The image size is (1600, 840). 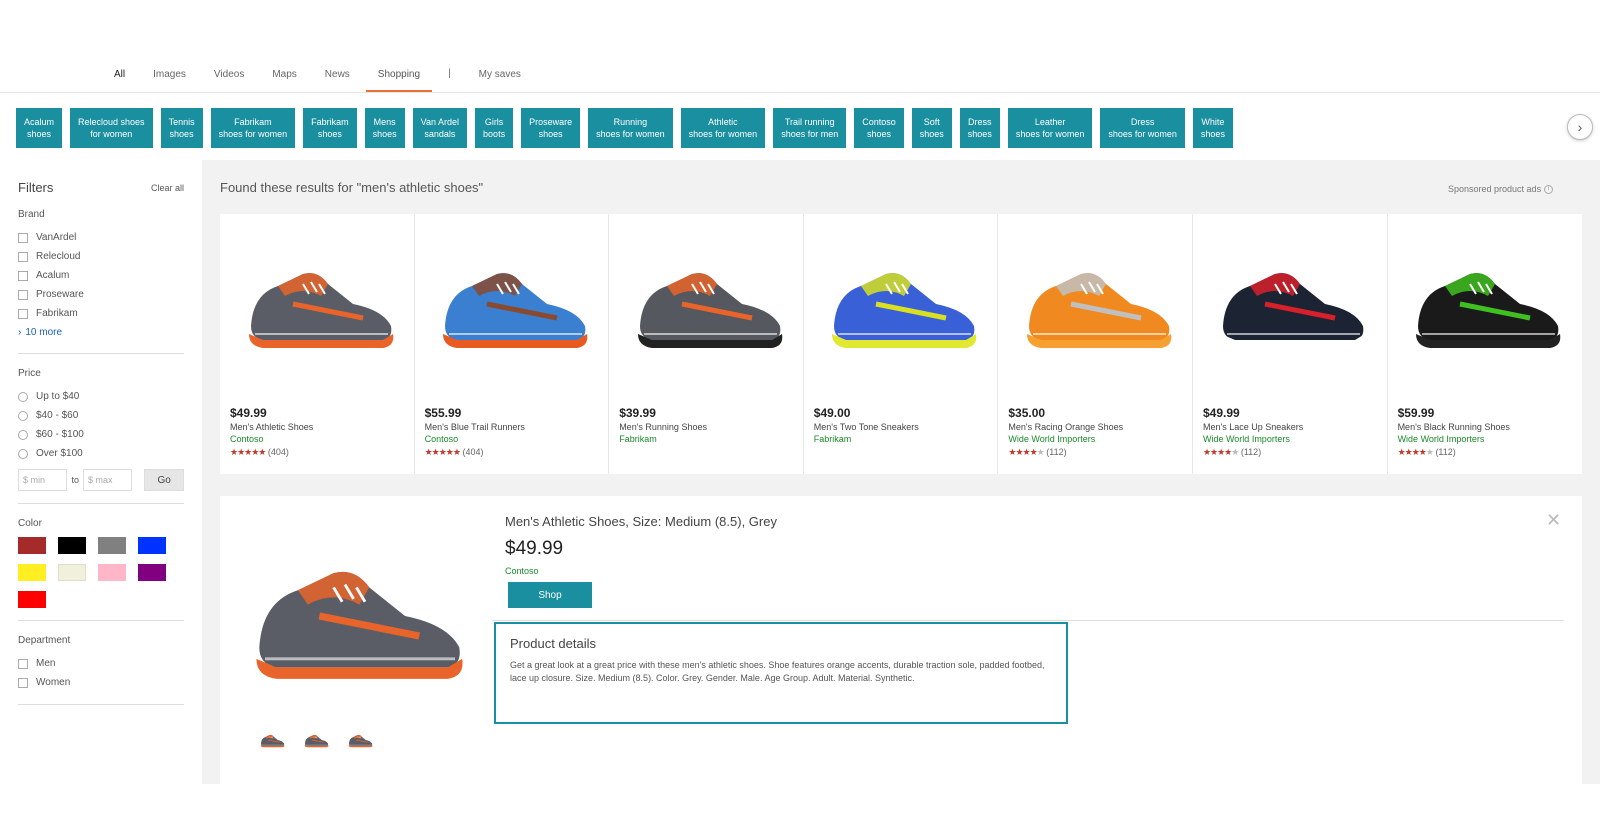 I want to click on product-card: $39.99 Men's Running Shoes Fabrikam, so click(x=706, y=344).